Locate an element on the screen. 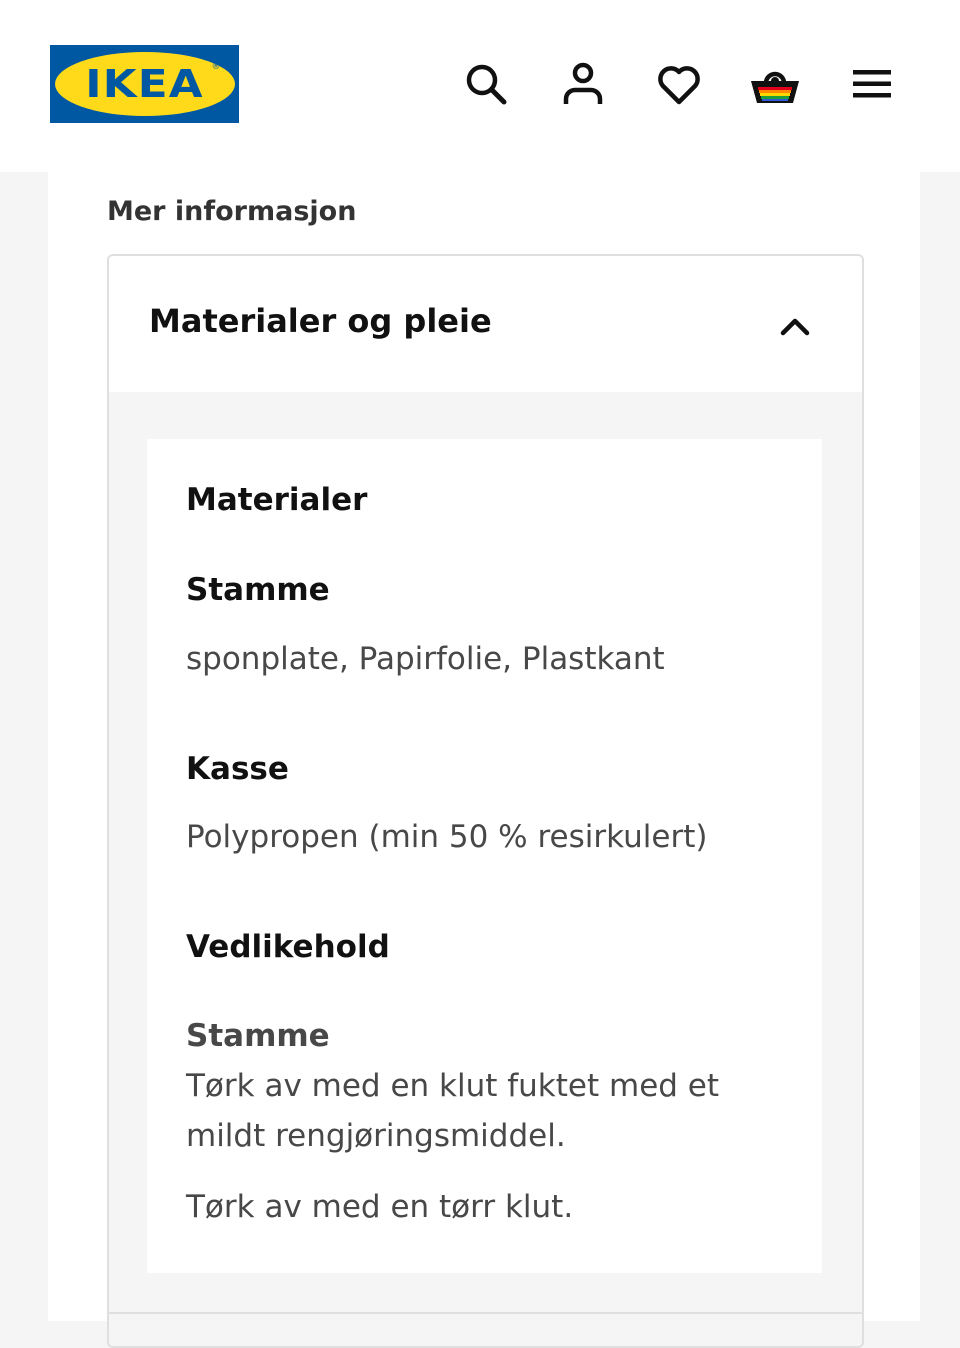 This screenshot has height=1348, width=960. material-part-value: sponplate, Papirfolie, Plastkant is located at coordinates (425, 659).